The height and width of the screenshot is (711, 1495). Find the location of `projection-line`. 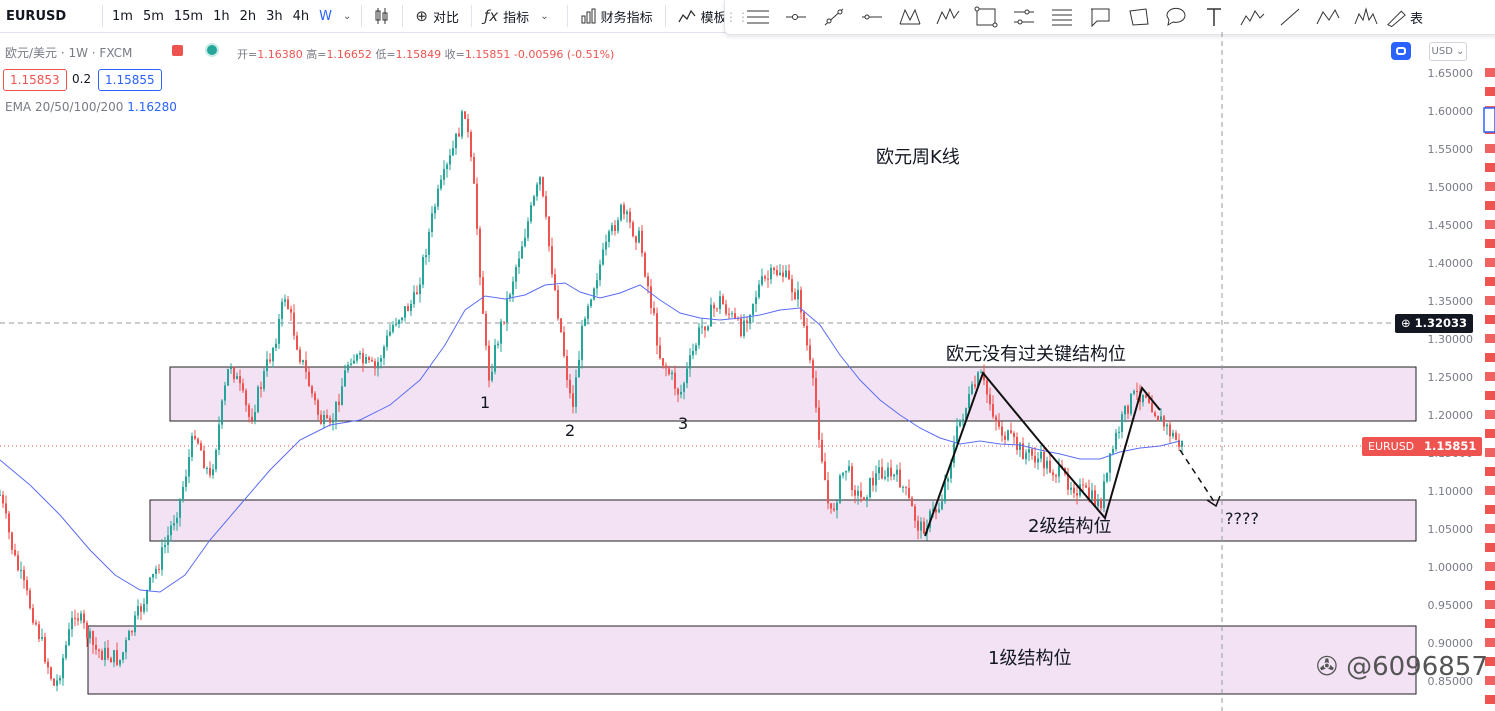

projection-line is located at coordinates (1197, 476).